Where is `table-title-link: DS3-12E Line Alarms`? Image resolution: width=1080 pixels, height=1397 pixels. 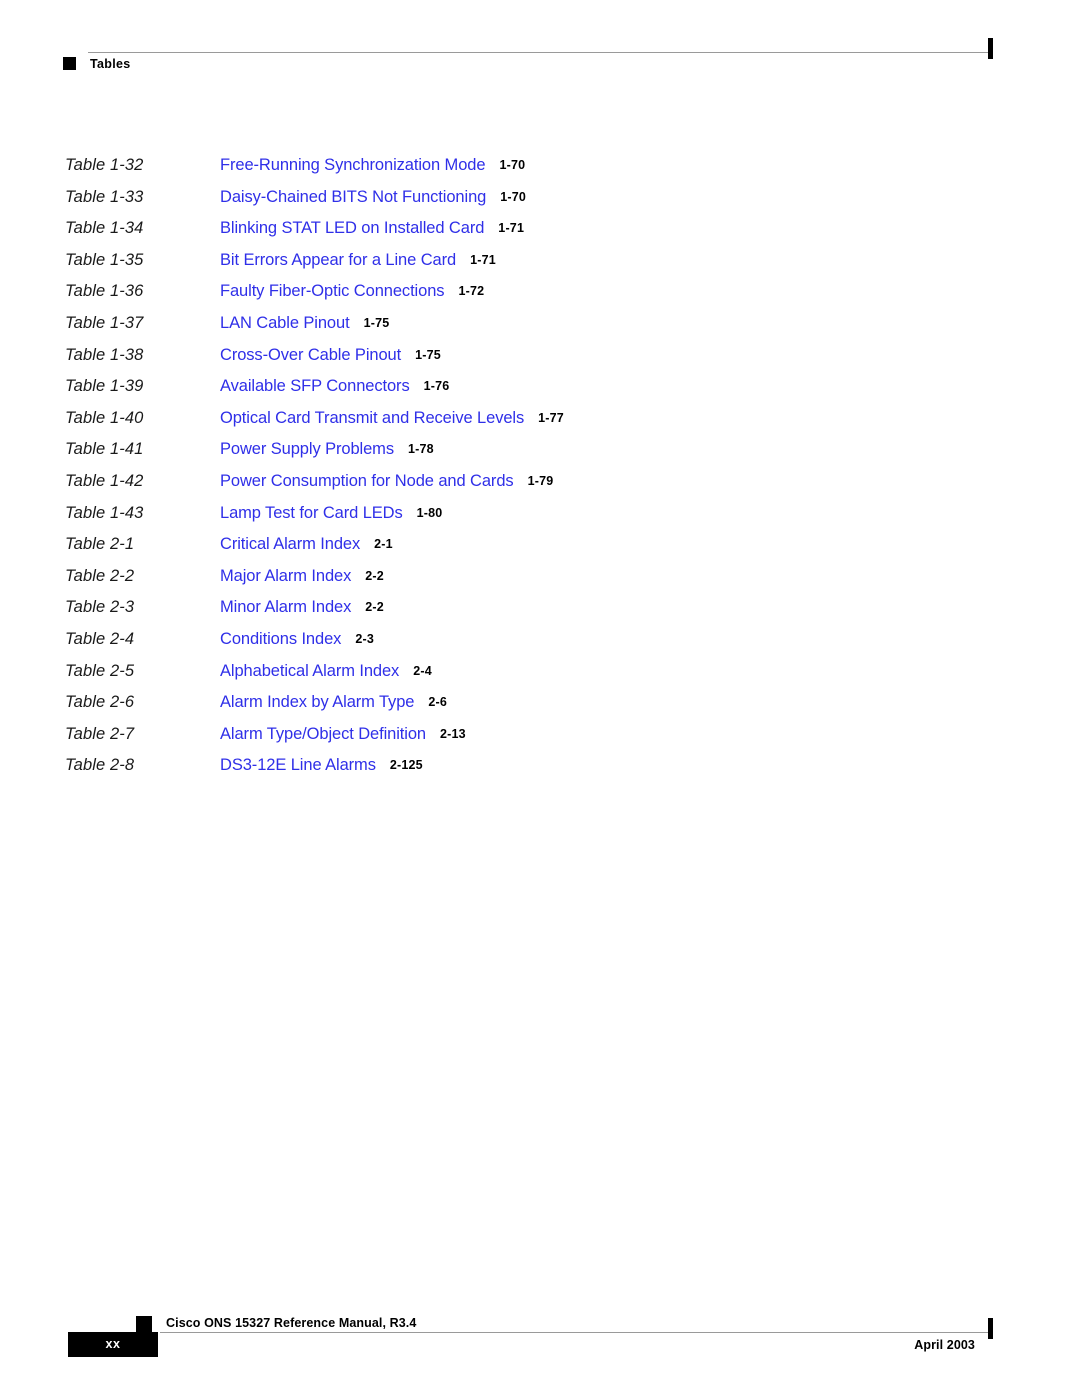 table-title-link: DS3-12E Line Alarms is located at coordinates (298, 765).